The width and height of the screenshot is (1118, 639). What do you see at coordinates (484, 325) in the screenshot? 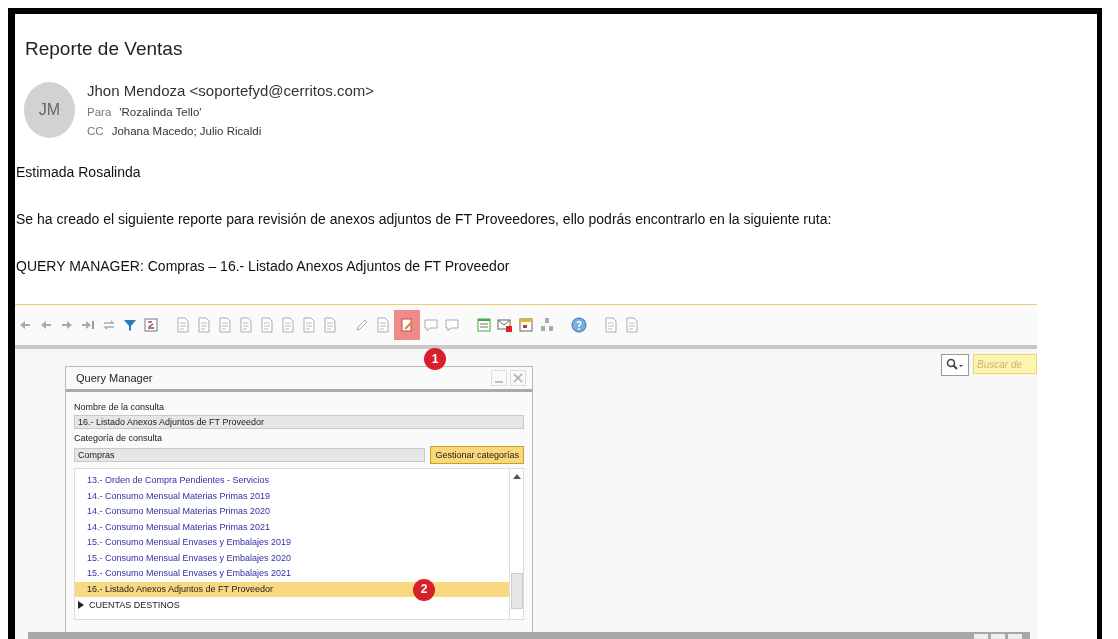
I see `checklist-icon` at bounding box center [484, 325].